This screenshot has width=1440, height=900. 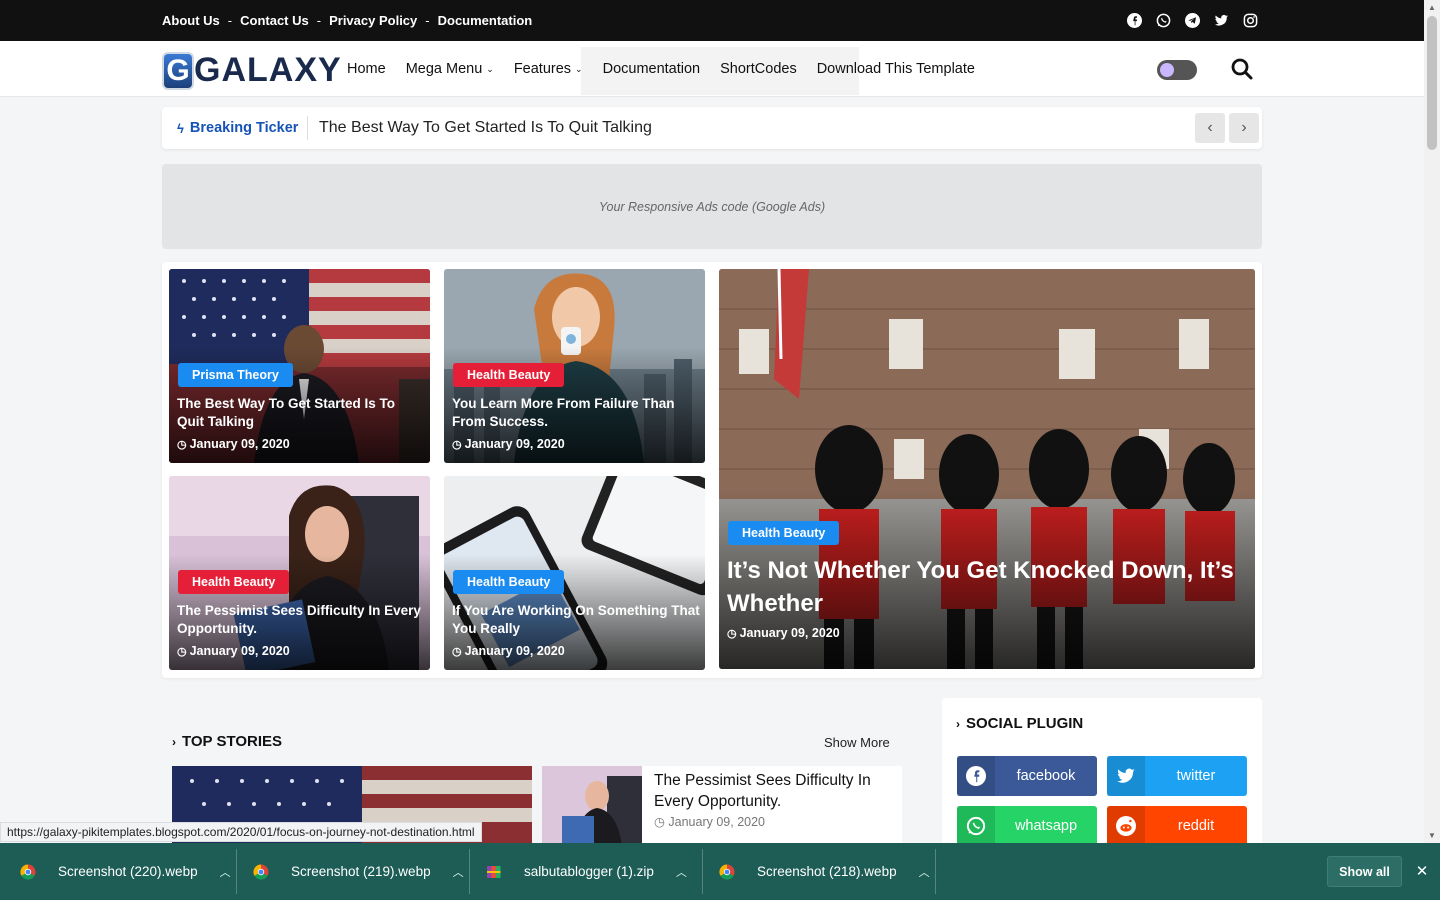 I want to click on twitter-button: twitter, so click(x=1177, y=776).